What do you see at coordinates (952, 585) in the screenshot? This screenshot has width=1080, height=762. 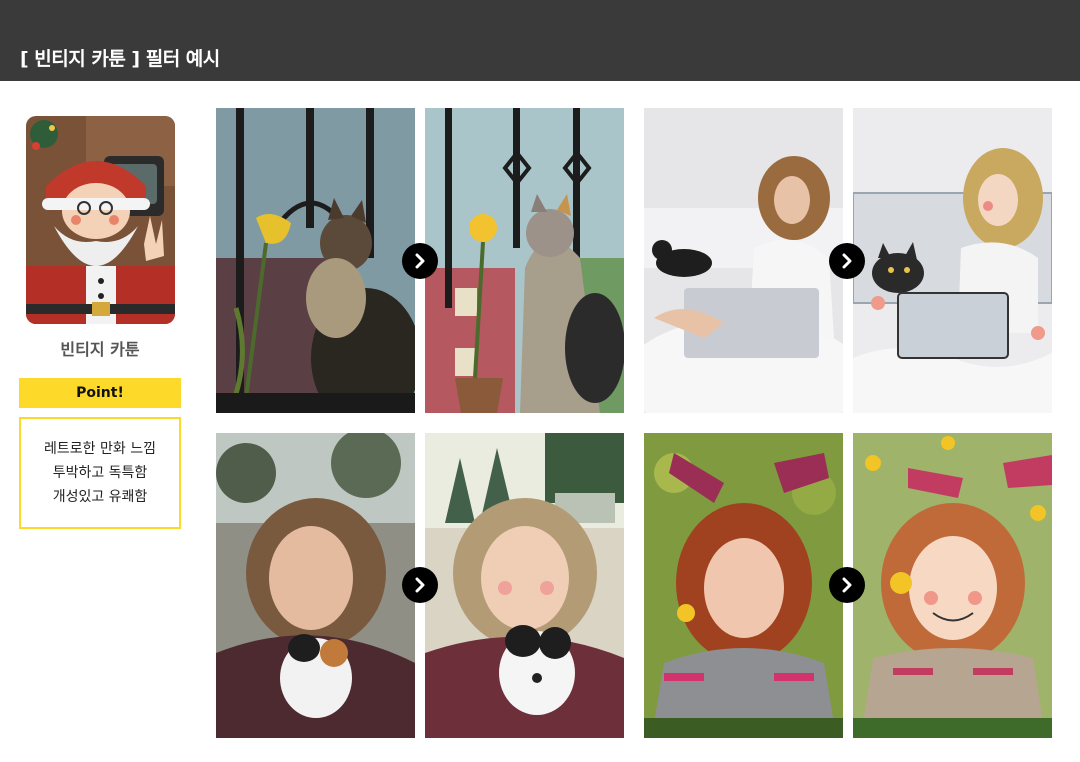 I see `cartoon-red-haired-girl-with-flower` at bounding box center [952, 585].